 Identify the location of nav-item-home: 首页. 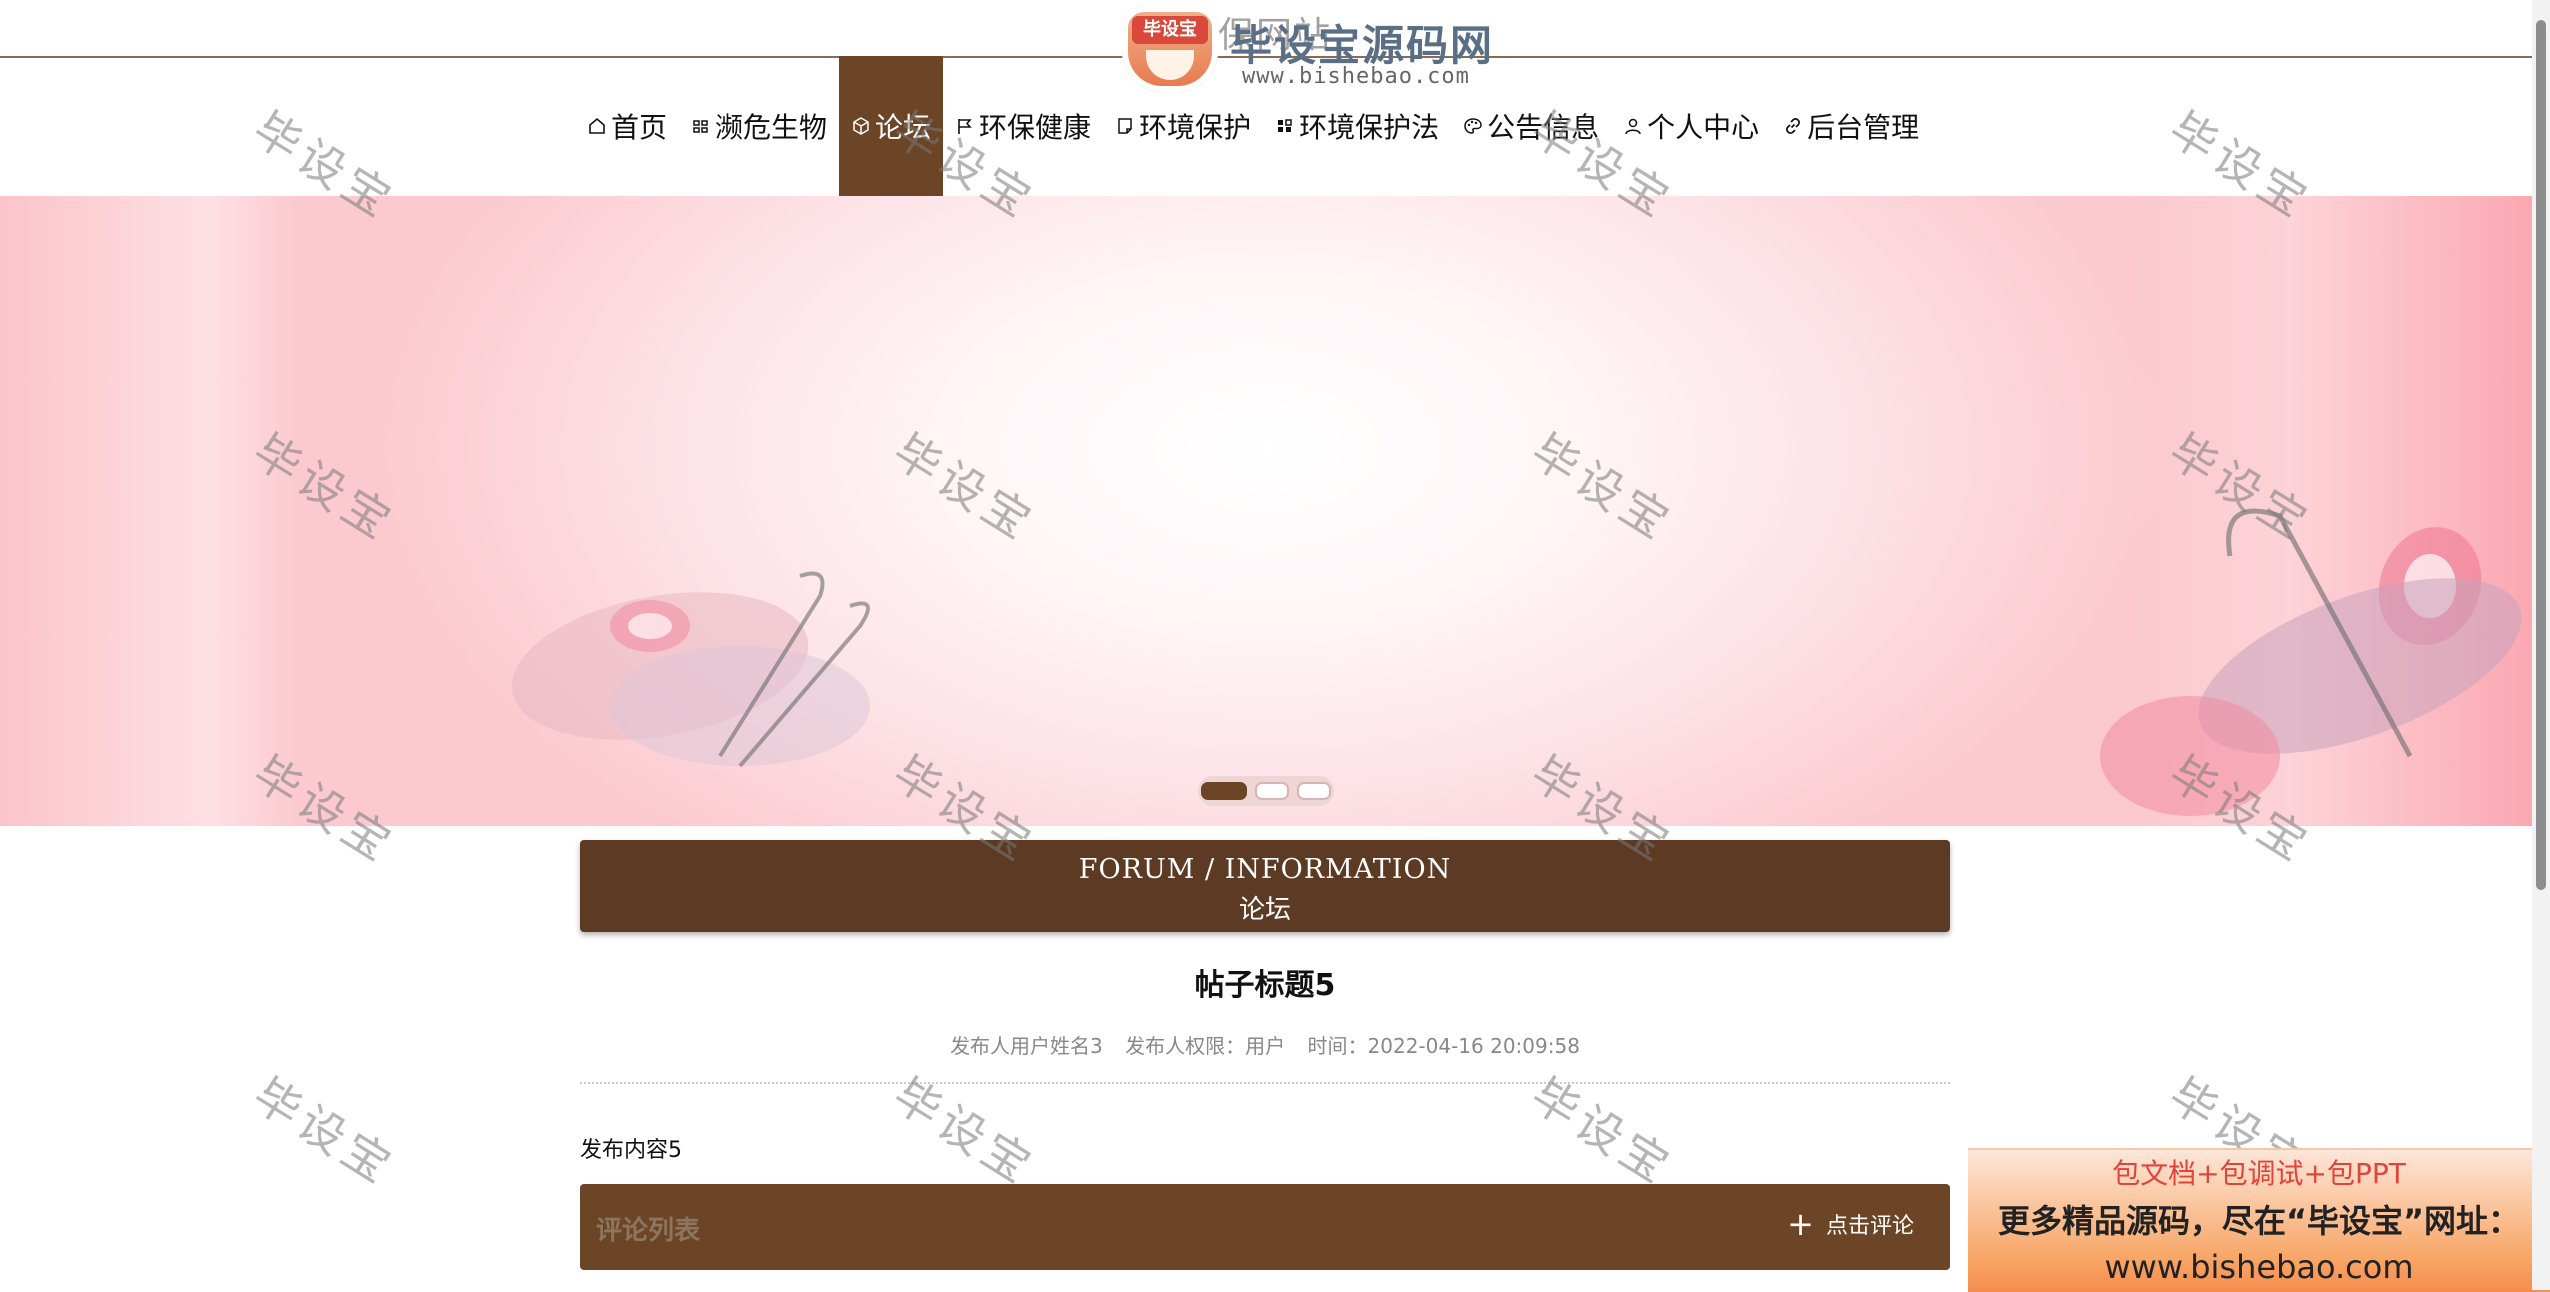
(627, 126).